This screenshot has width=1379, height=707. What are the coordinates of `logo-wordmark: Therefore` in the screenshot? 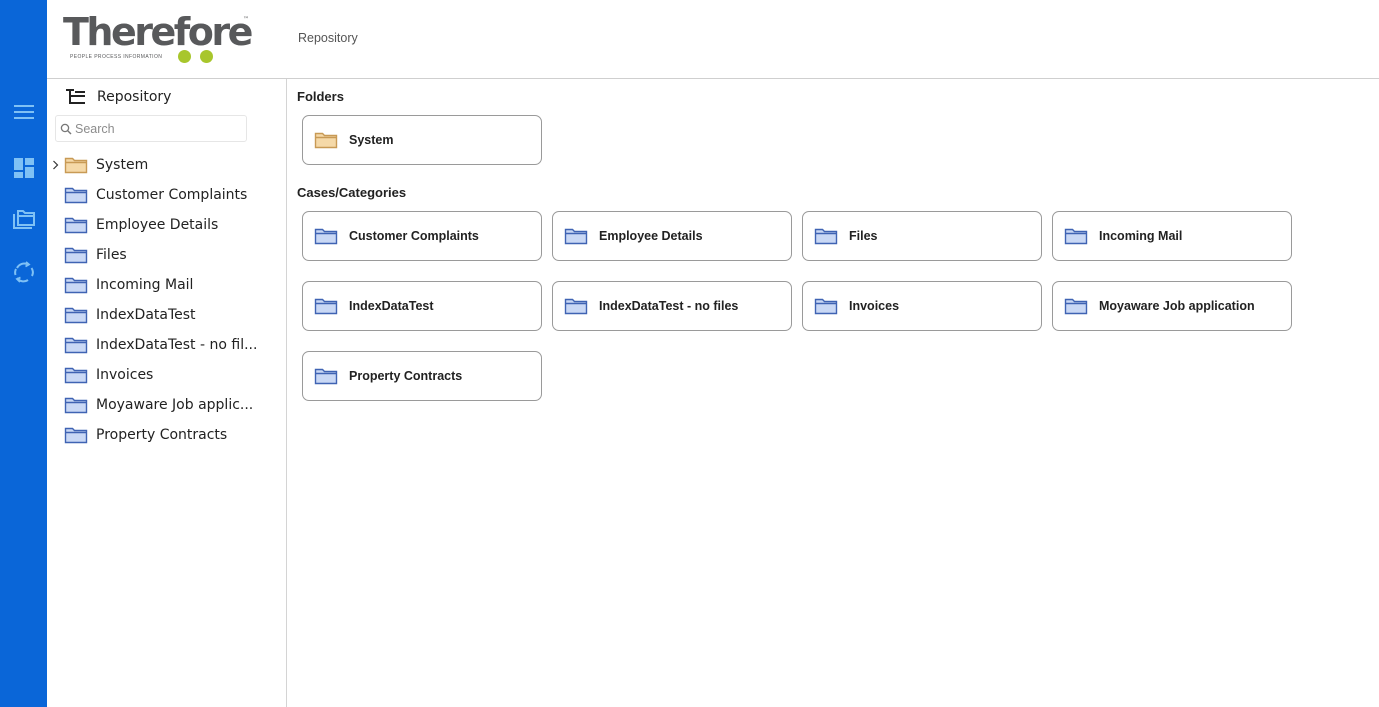 It's located at (158, 32).